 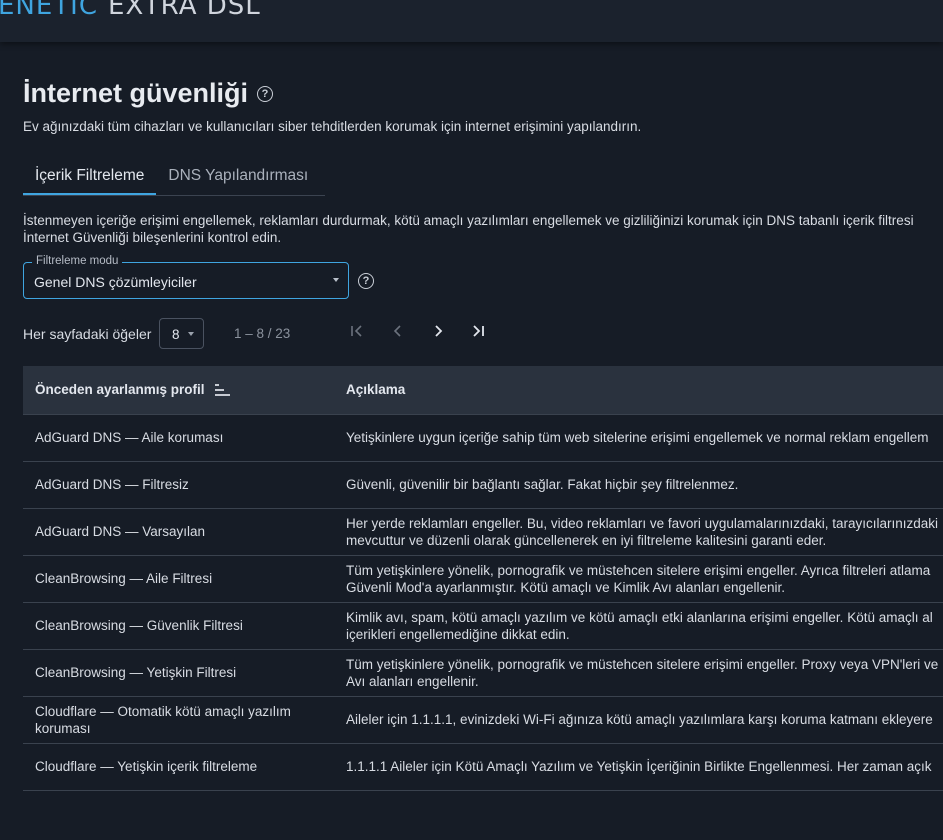 I want to click on items-per-page-value: 8, so click(x=176, y=334).